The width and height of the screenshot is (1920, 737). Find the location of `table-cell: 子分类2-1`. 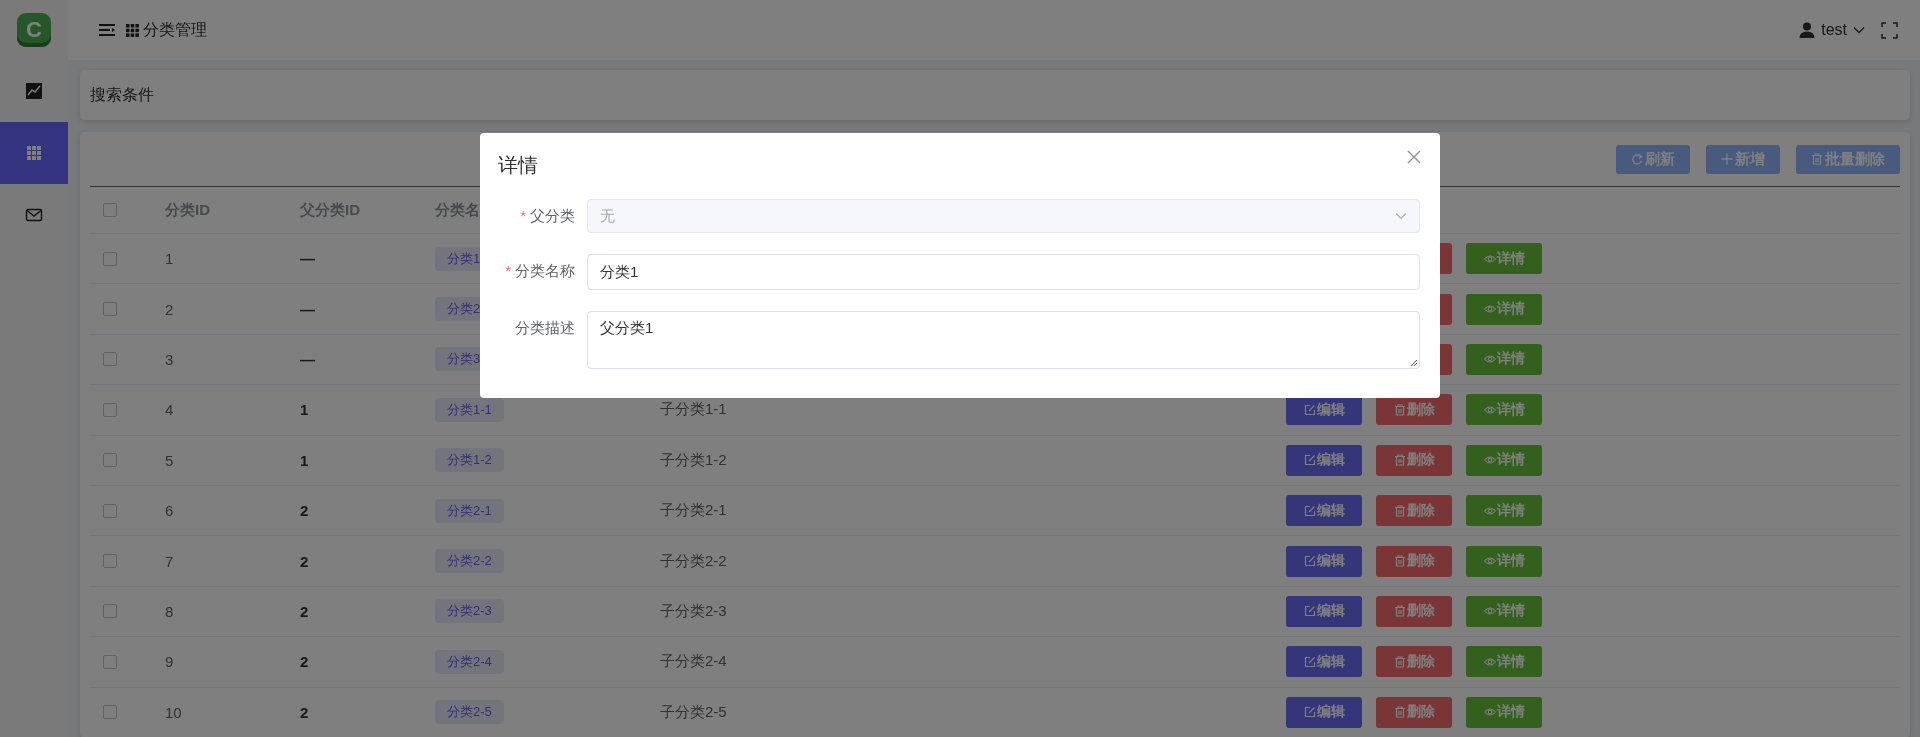

table-cell: 子分类2-1 is located at coordinates (693, 511).